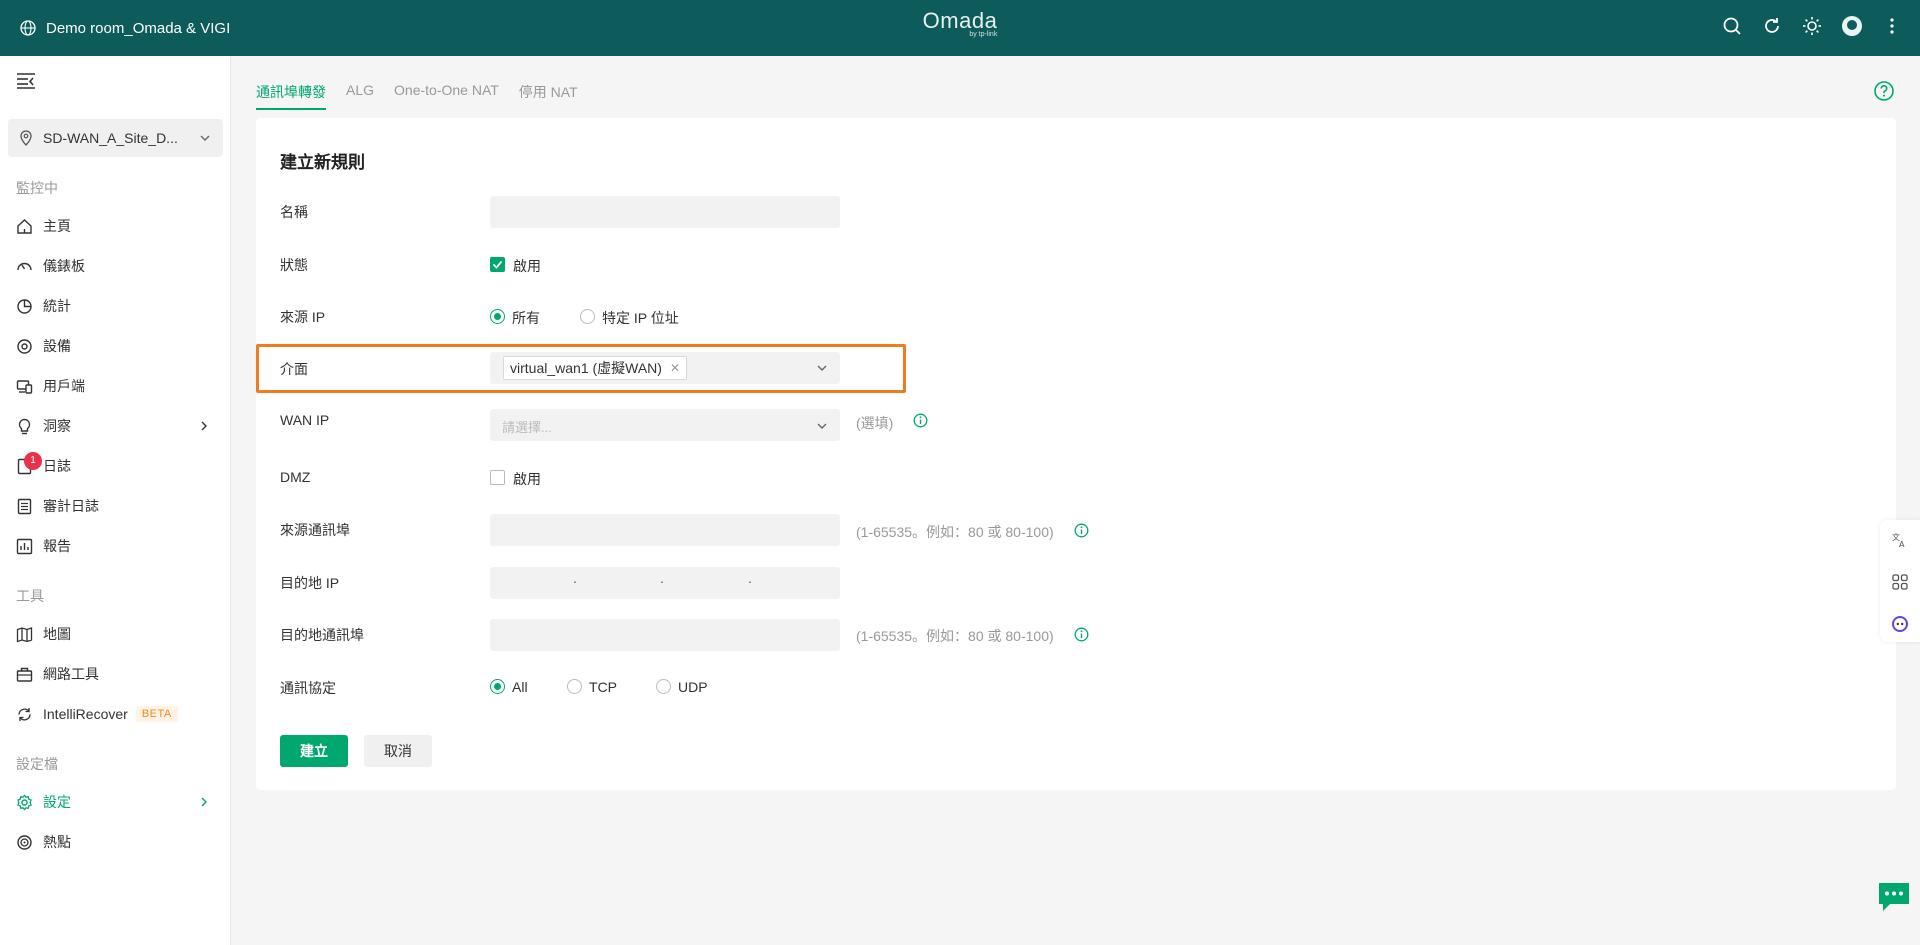 This screenshot has height=945, width=1920. I want to click on sidebar-item-label: 地圖, so click(57, 634).